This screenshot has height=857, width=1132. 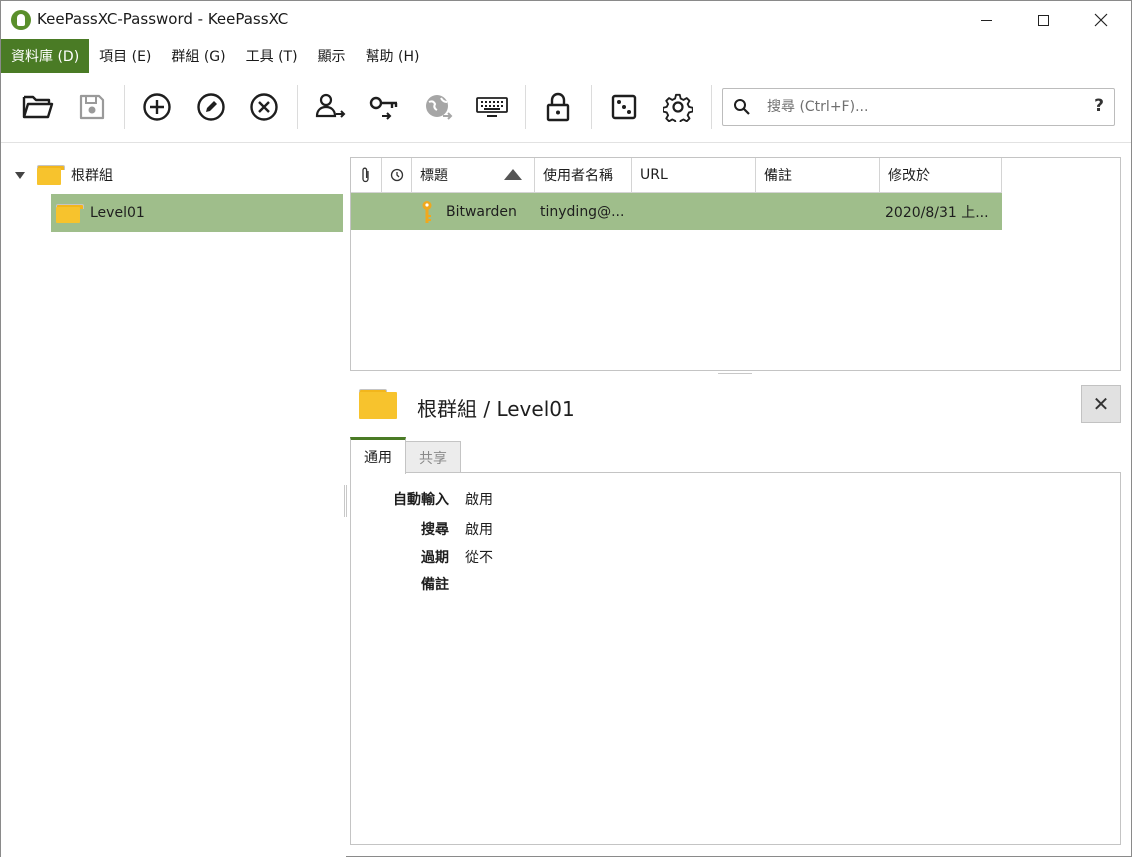 I want to click on password-generator-button, so click(x=624, y=107).